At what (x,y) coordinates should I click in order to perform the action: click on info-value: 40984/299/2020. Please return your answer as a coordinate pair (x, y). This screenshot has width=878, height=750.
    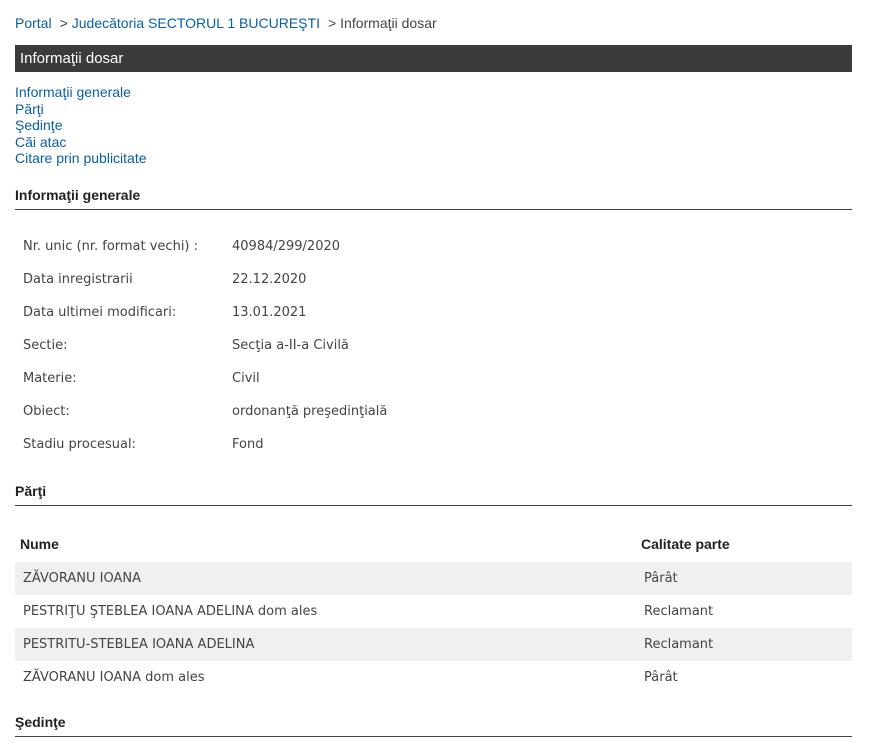
    Looking at the image, I should click on (286, 246).